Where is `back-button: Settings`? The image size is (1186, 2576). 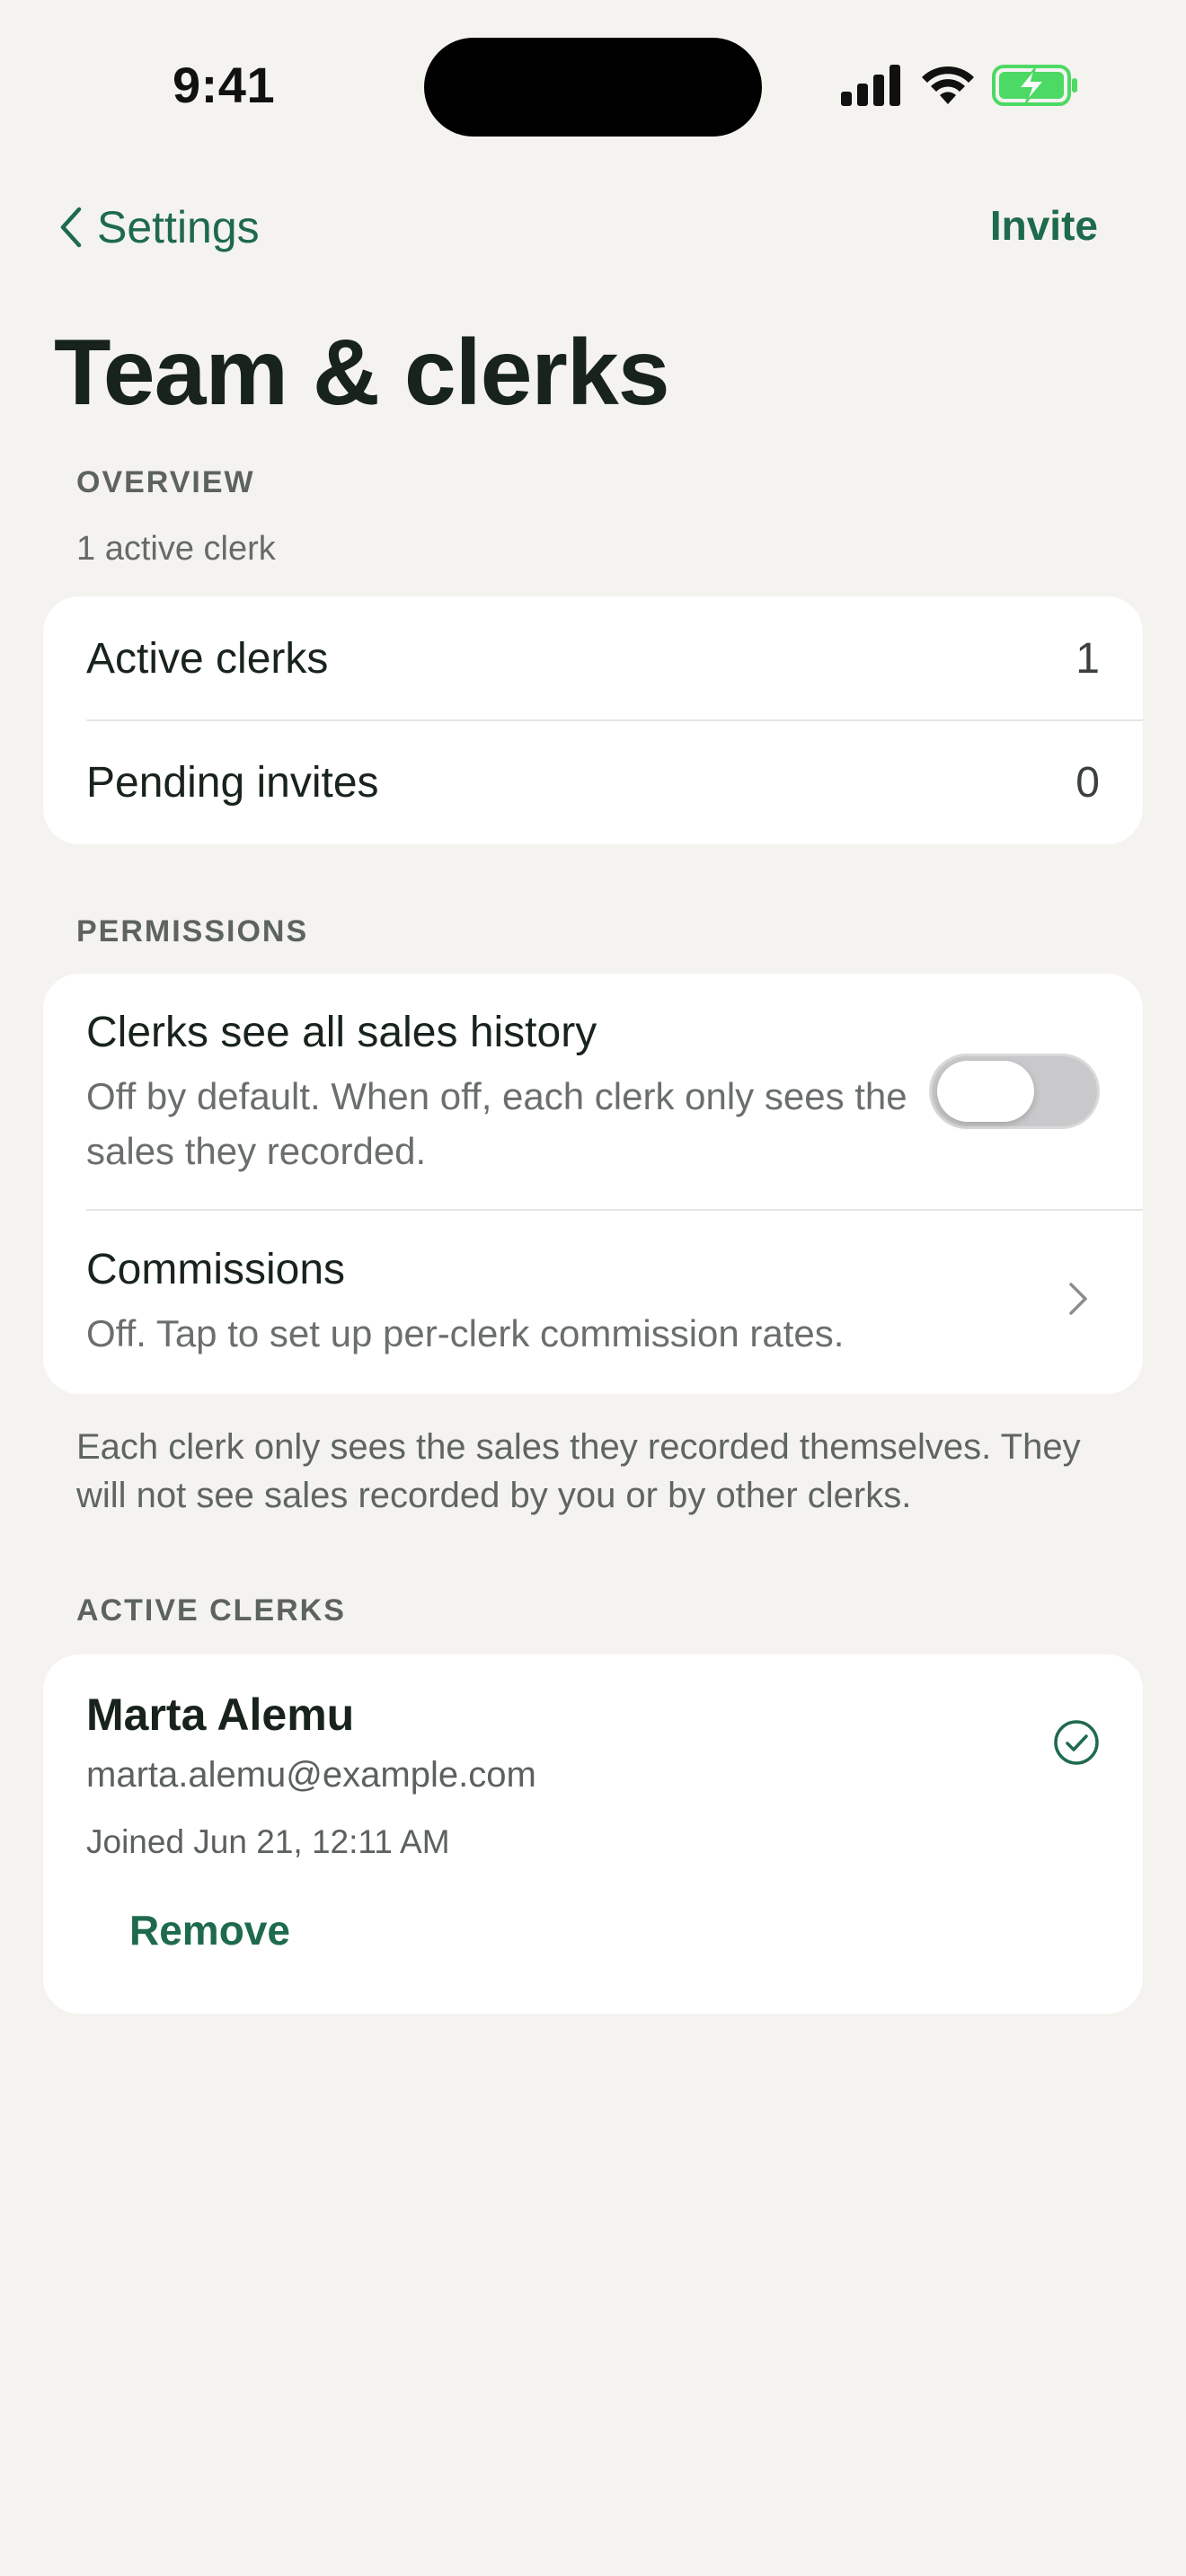
back-button: Settings is located at coordinates (159, 227).